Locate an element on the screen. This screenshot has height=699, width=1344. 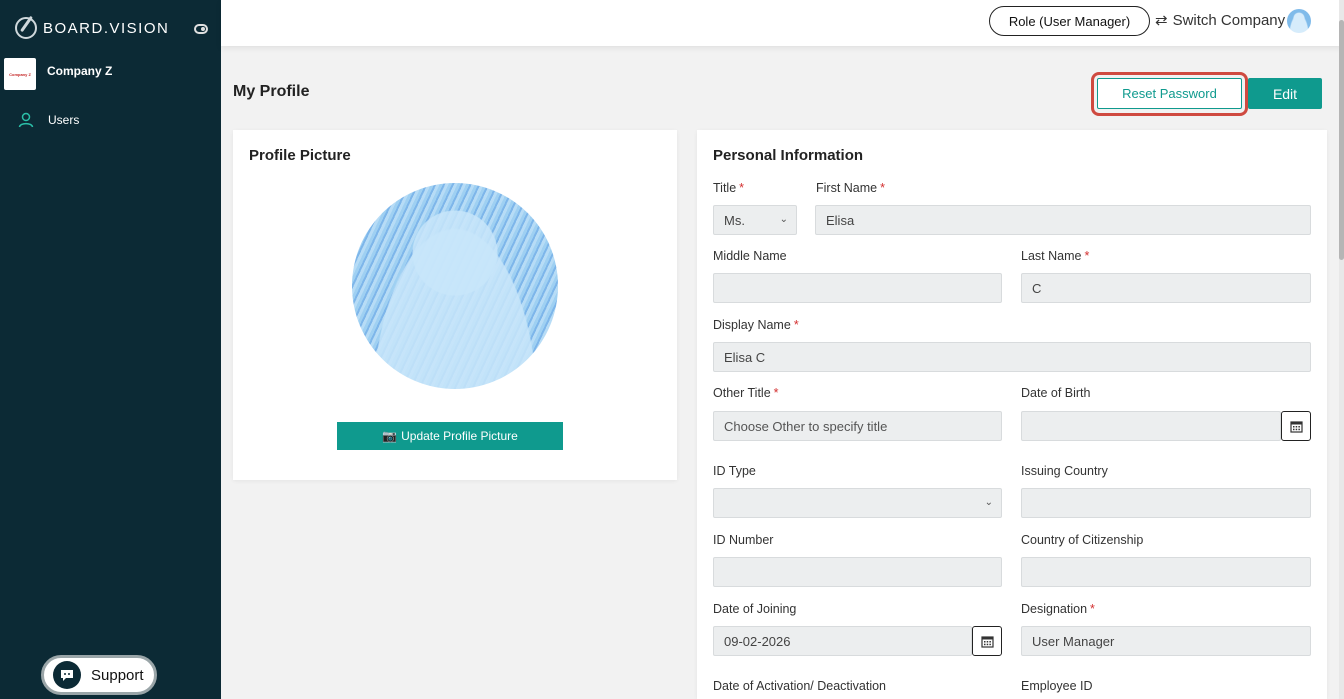
title-value: Ms. is located at coordinates (734, 220).